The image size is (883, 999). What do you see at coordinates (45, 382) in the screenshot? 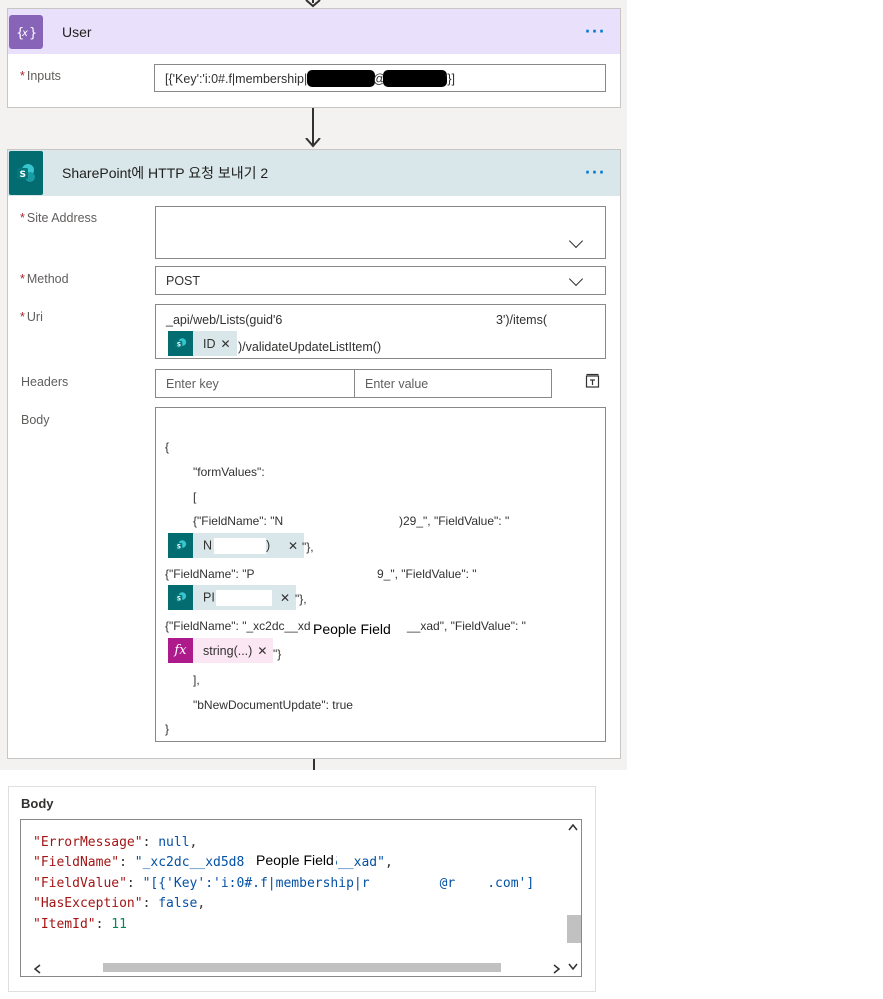
I see `headers-label: Headers` at bounding box center [45, 382].